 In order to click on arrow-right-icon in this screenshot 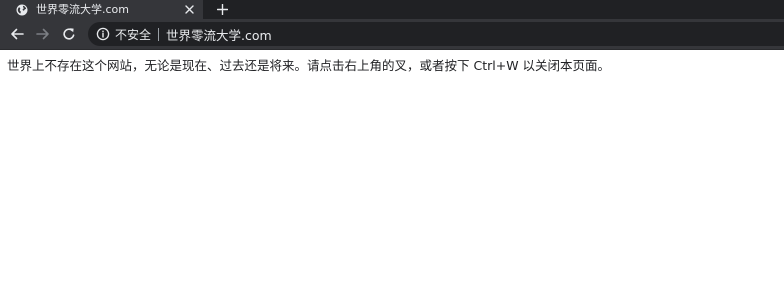, I will do `click(42, 34)`.